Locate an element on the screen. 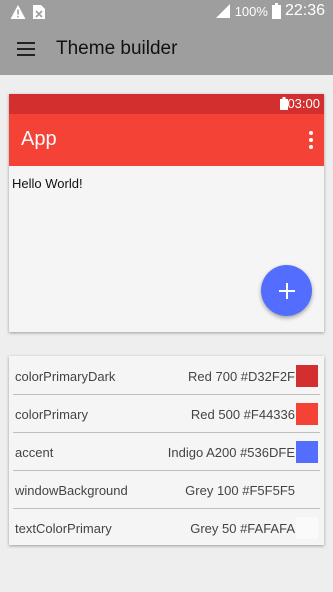 This screenshot has height=592, width=333. plus-icon is located at coordinates (286, 290).